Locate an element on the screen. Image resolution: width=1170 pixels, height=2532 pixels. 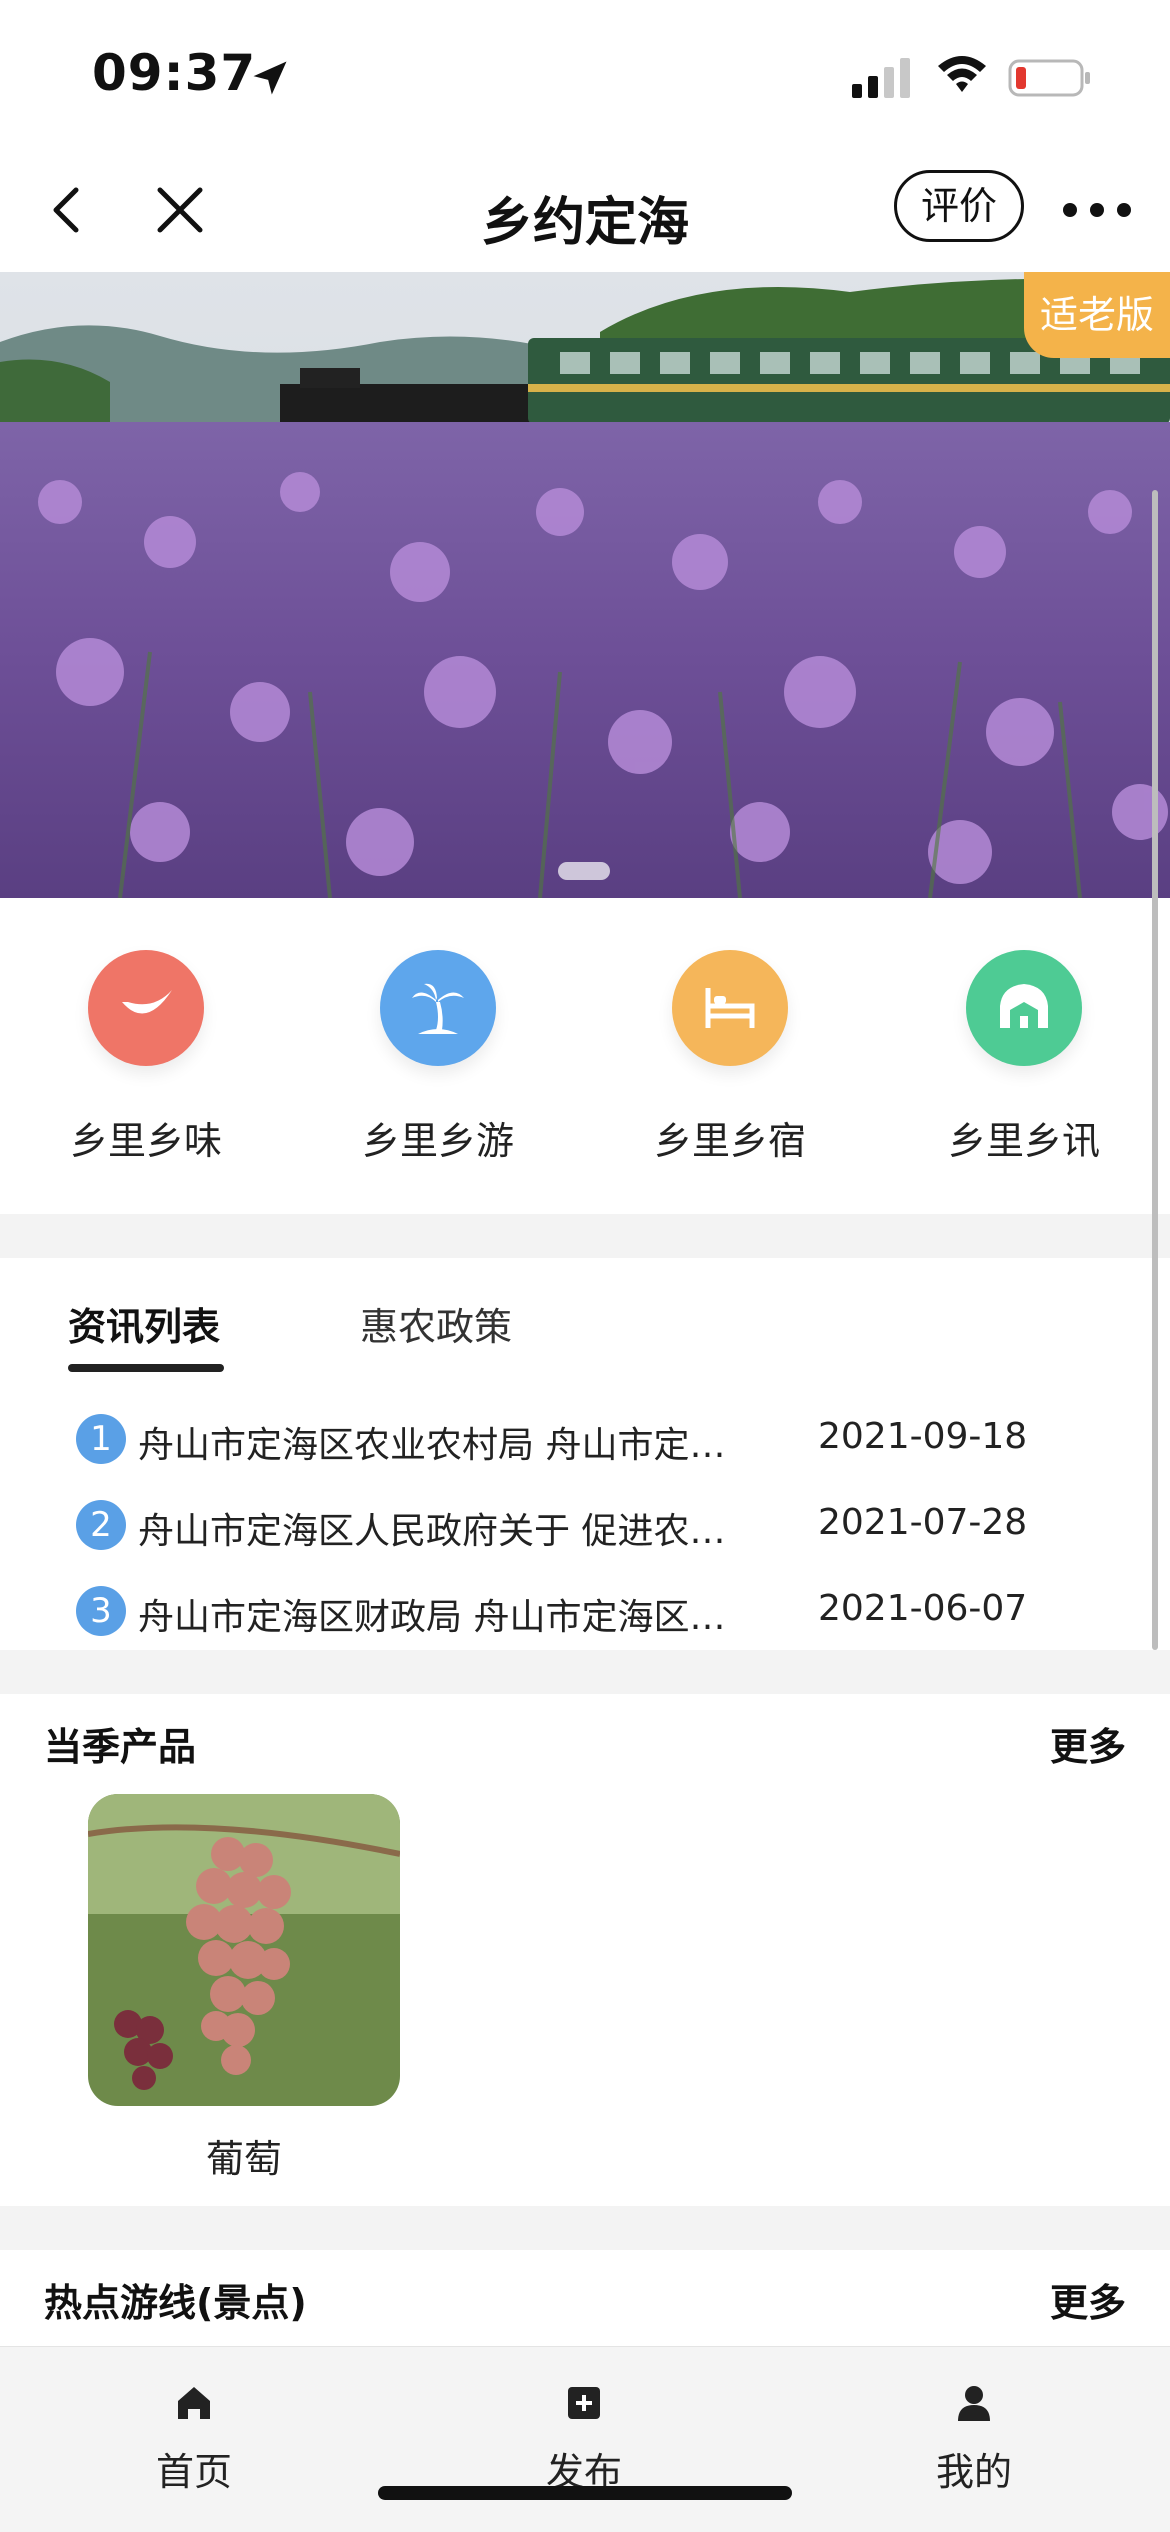
news-item: 2 舟山市定海区人民政府关于 促进农… 2021-07-28 is located at coordinates (576, 1526).